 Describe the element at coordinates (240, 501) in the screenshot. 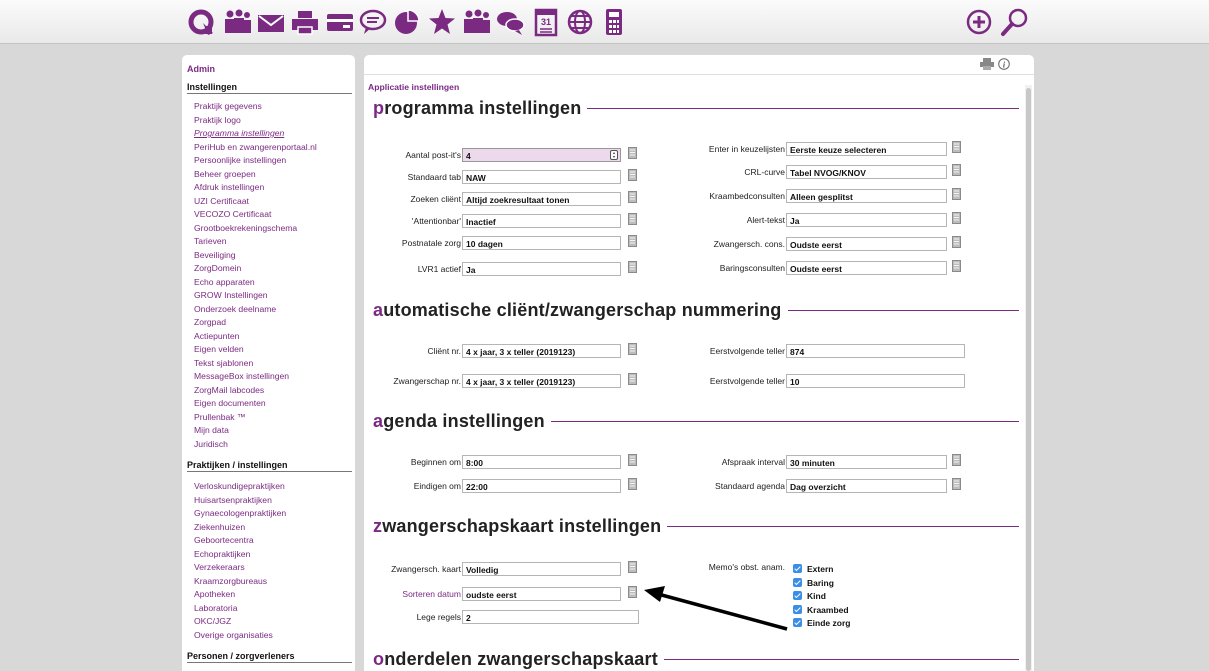

I see `sidebar-link: Huisartsenpraktijken` at that location.